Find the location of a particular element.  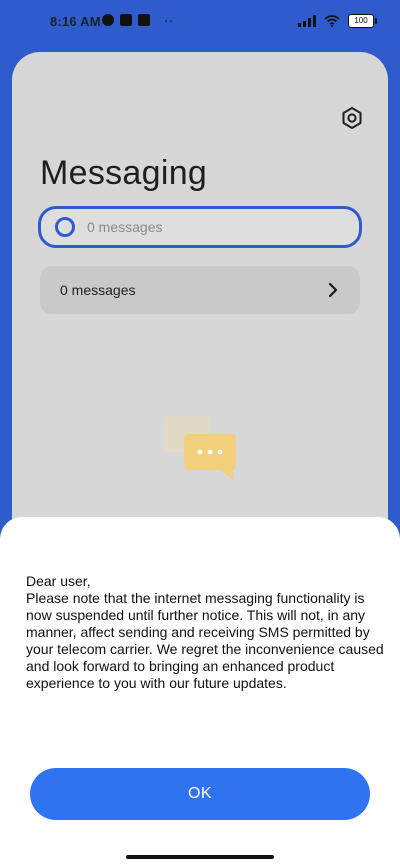

home-indicator is located at coordinates (200, 857).